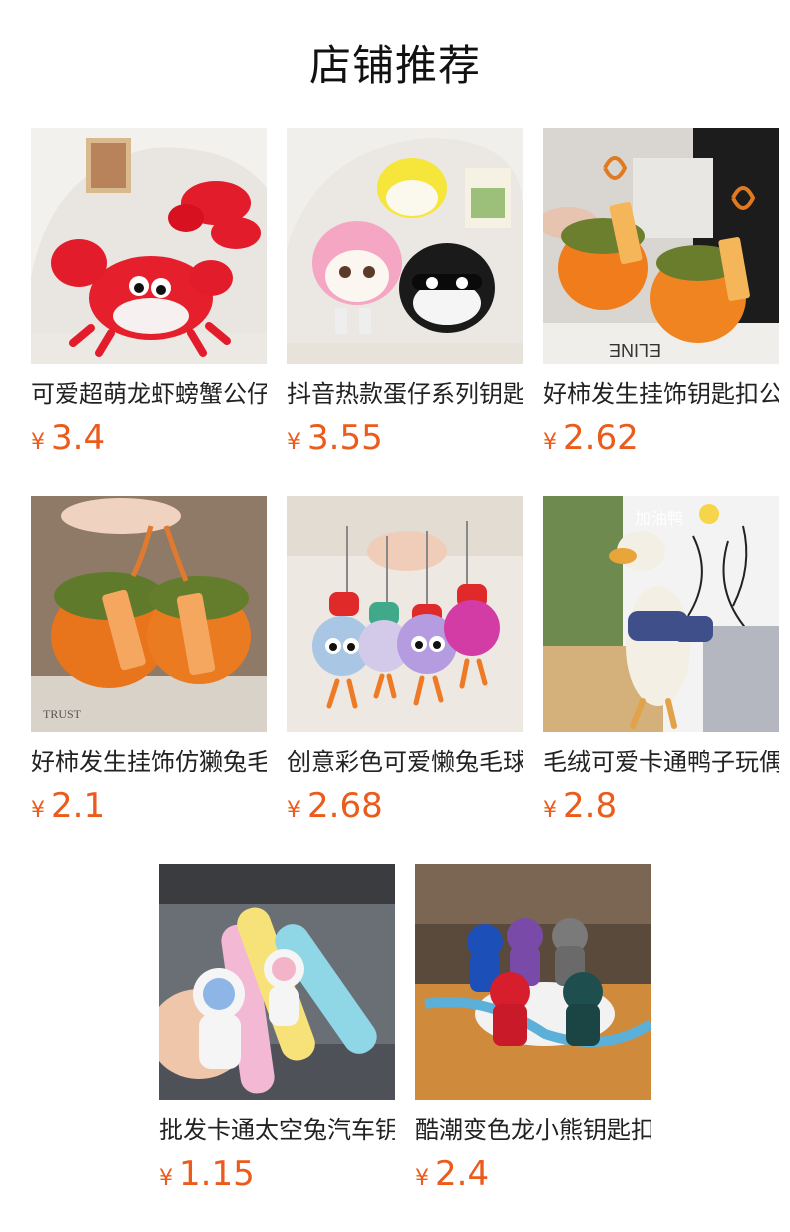 This screenshot has width=790, height=1232. I want to click on price-value: 2.1, so click(78, 806).